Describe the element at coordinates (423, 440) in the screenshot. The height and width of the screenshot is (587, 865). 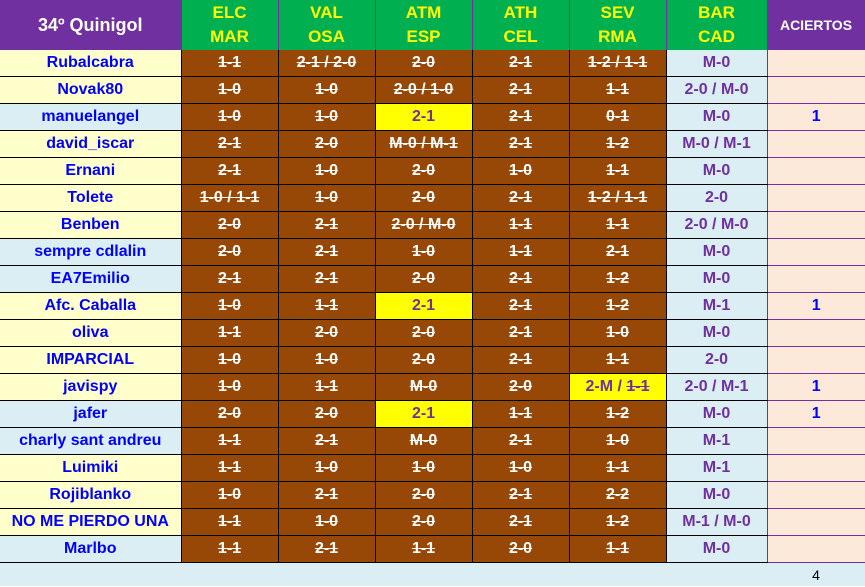
I see `prediction-text: M-0` at that location.